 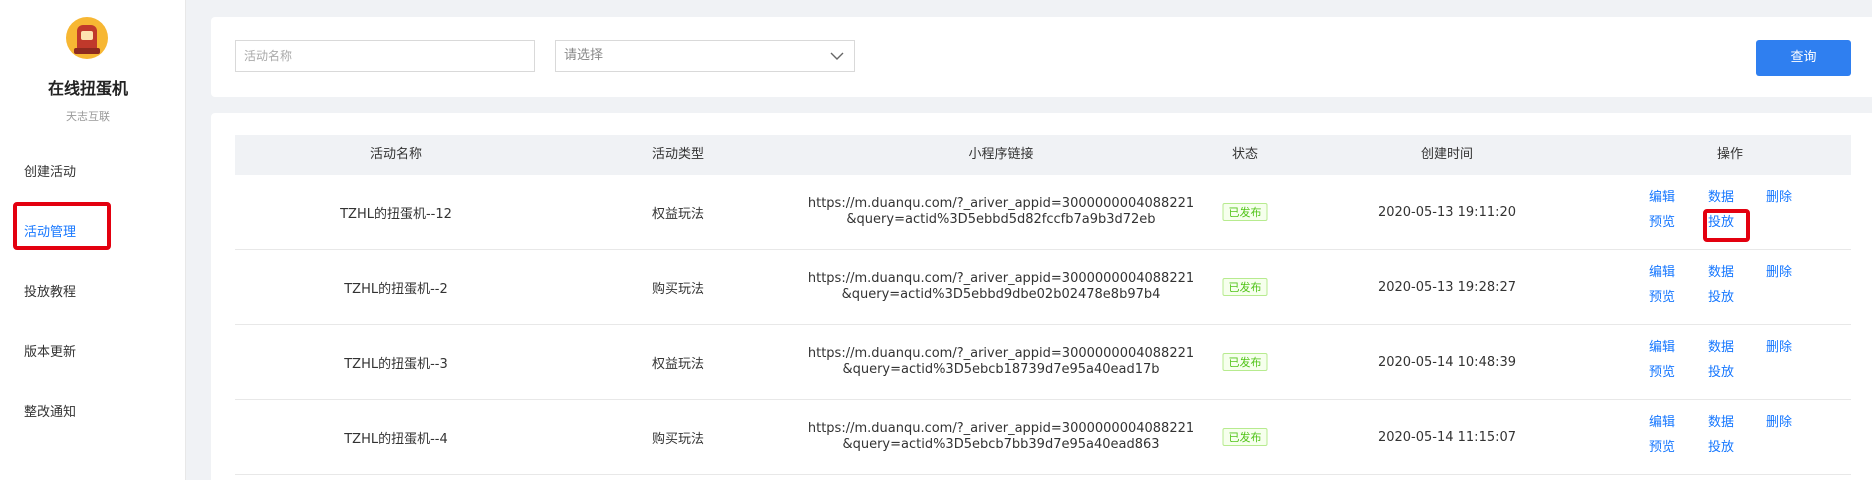 I want to click on query-button: 查询, so click(x=1803, y=58).